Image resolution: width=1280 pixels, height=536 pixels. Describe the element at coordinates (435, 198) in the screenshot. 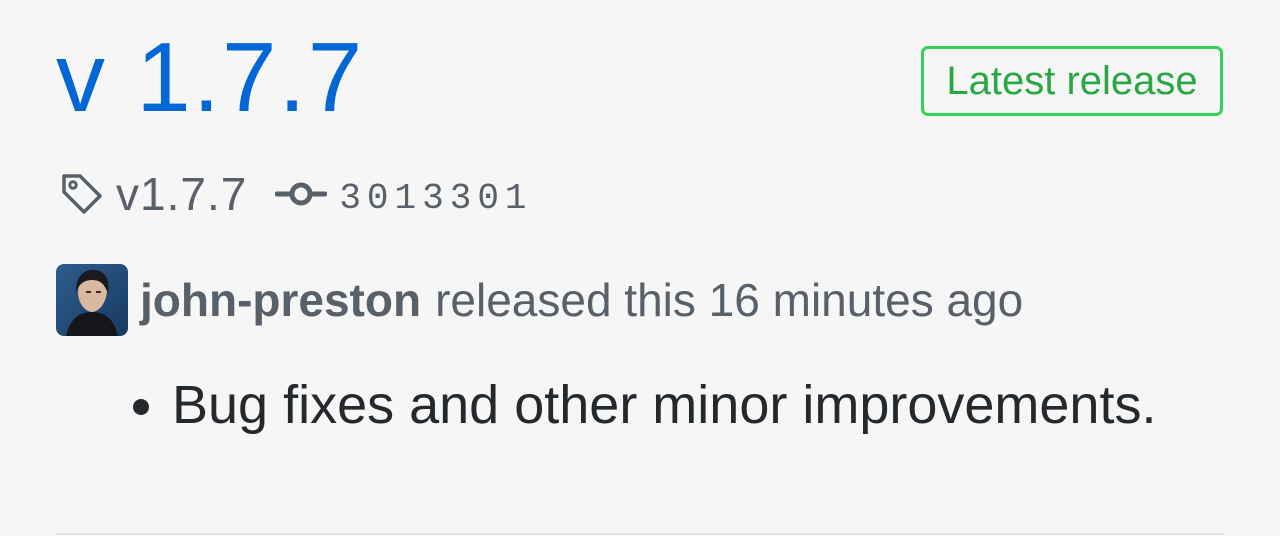

I see `commit-sha-link: 3013301` at that location.